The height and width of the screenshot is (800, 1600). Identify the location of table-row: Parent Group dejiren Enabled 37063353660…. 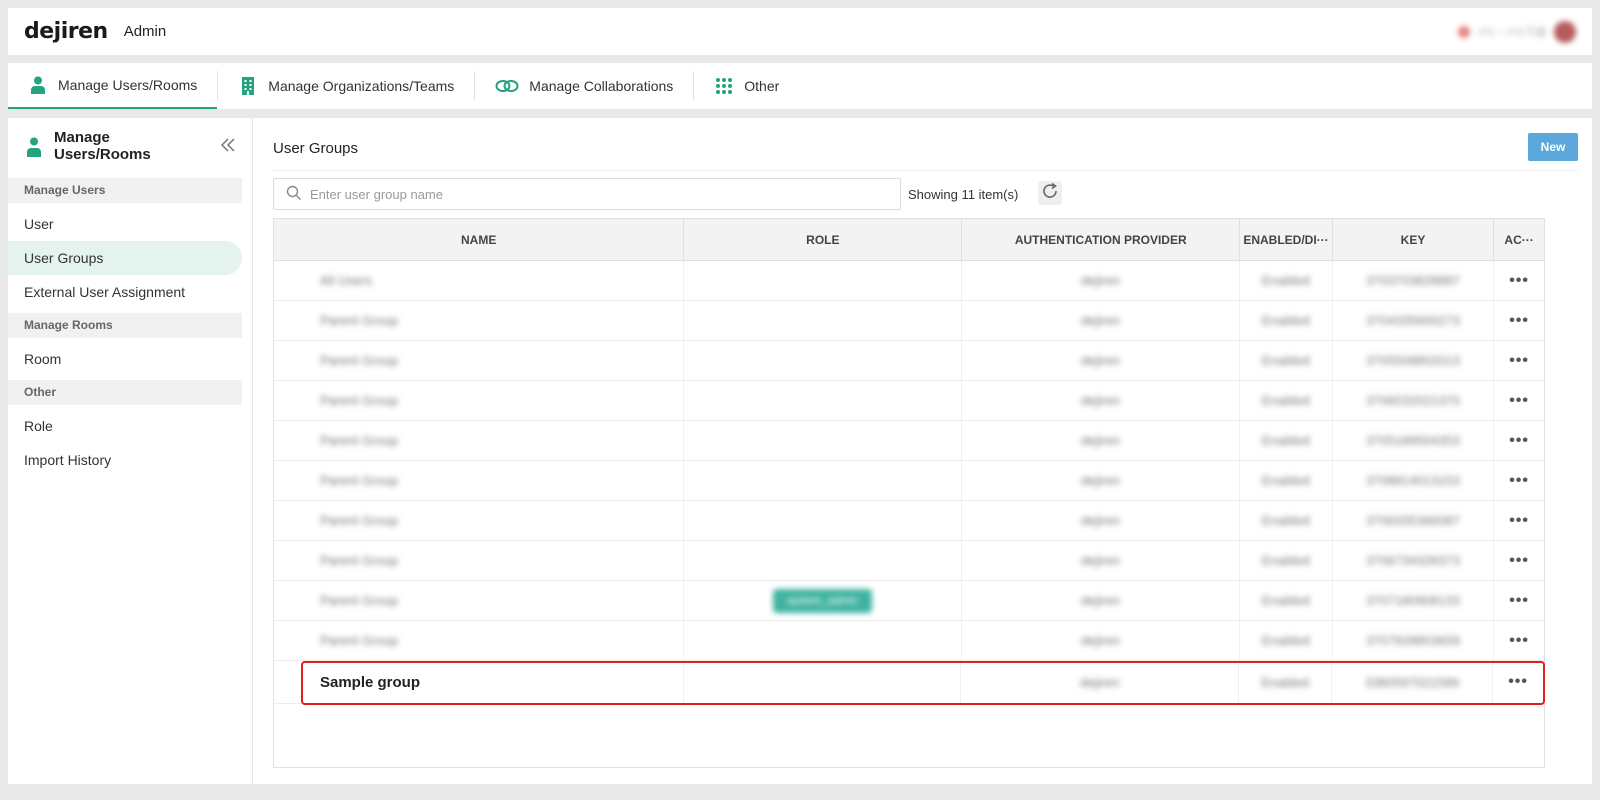
(909, 521).